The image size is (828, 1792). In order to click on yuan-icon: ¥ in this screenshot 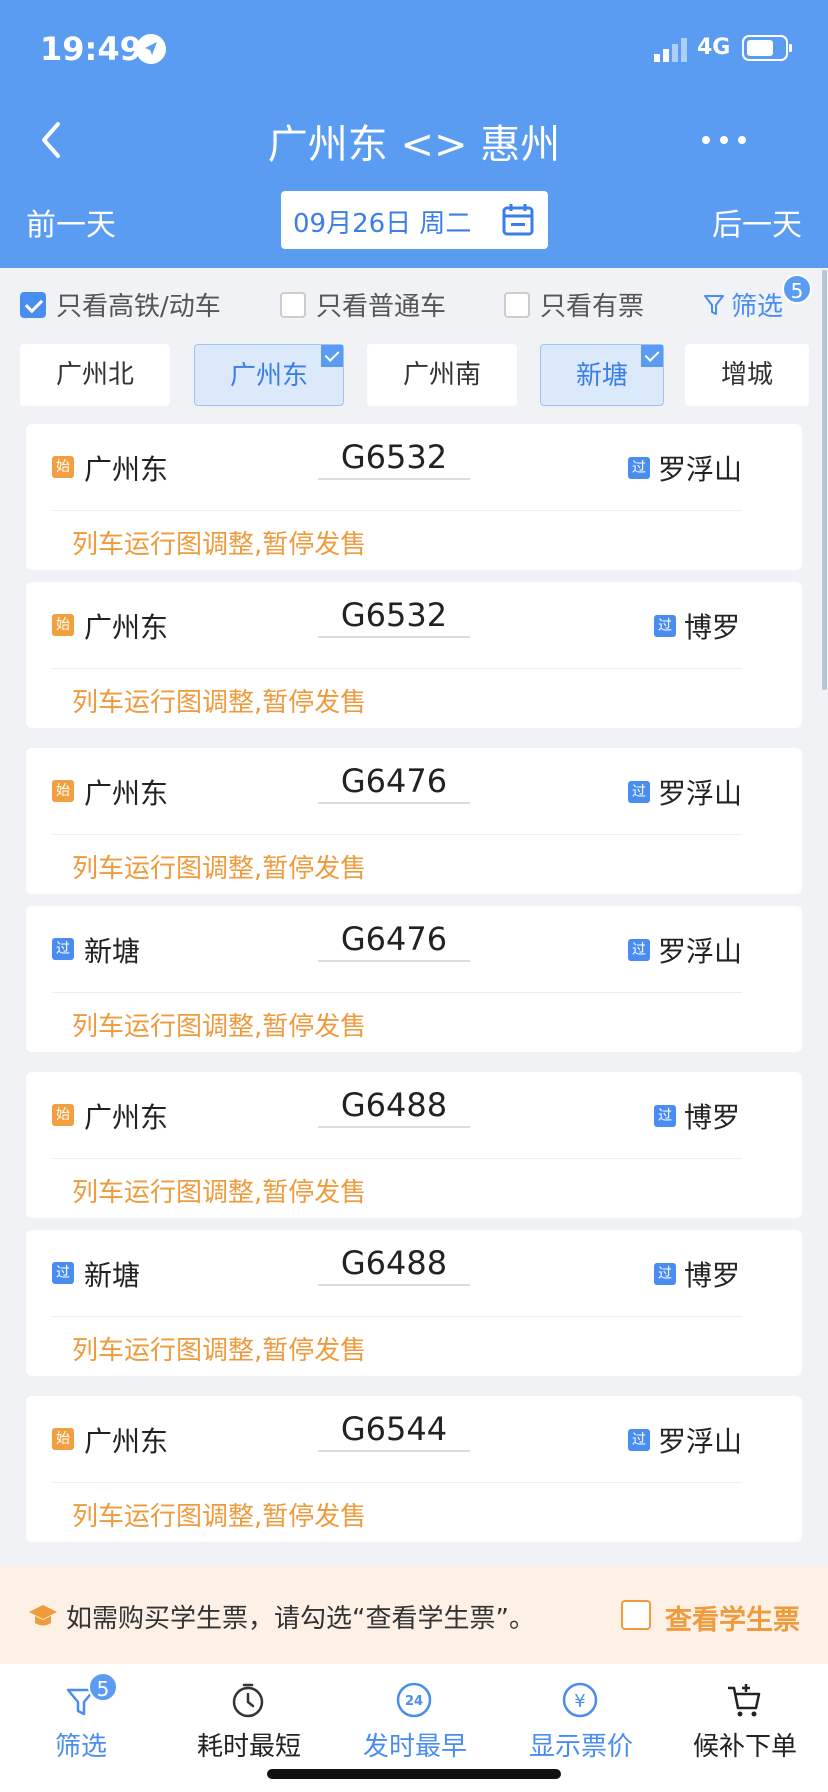, I will do `click(580, 1700)`.